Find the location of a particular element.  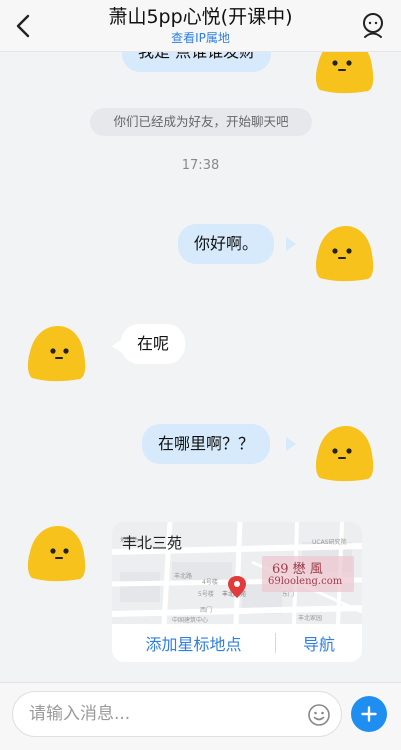

watermark-url: 69looleng.com is located at coordinates (305, 581).